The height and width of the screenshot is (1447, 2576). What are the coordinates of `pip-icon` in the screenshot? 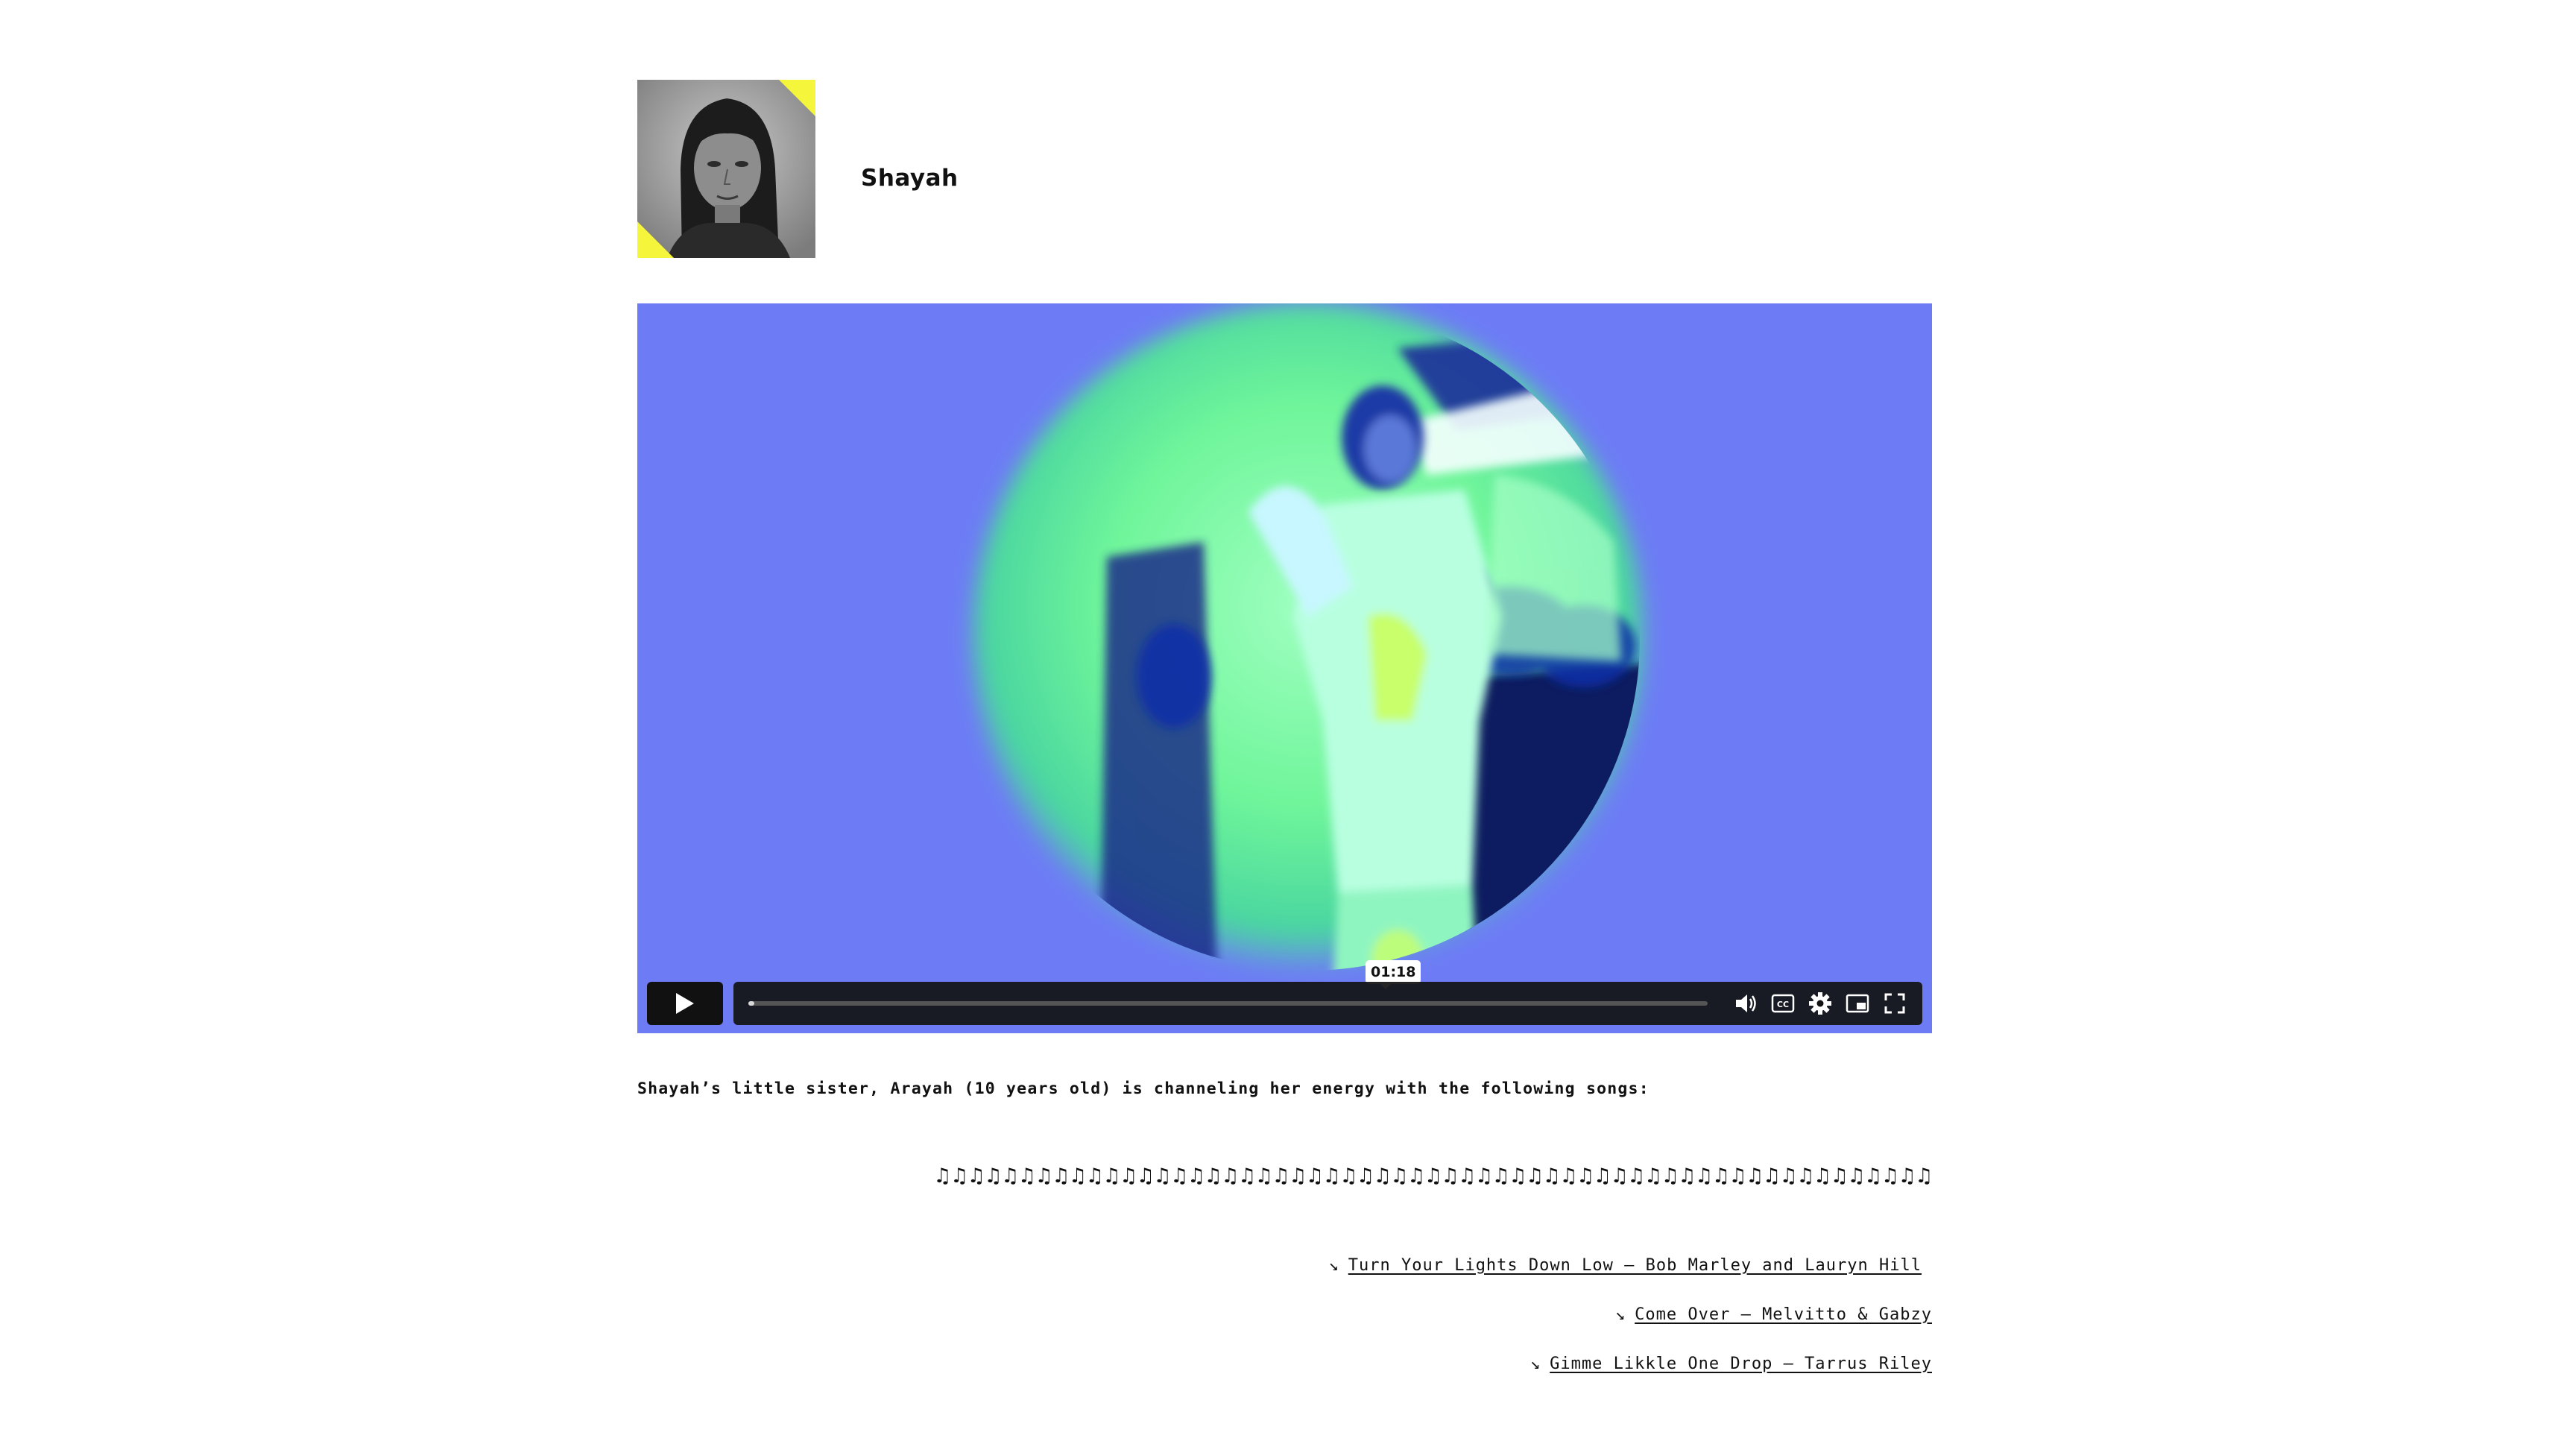 It's located at (1857, 1003).